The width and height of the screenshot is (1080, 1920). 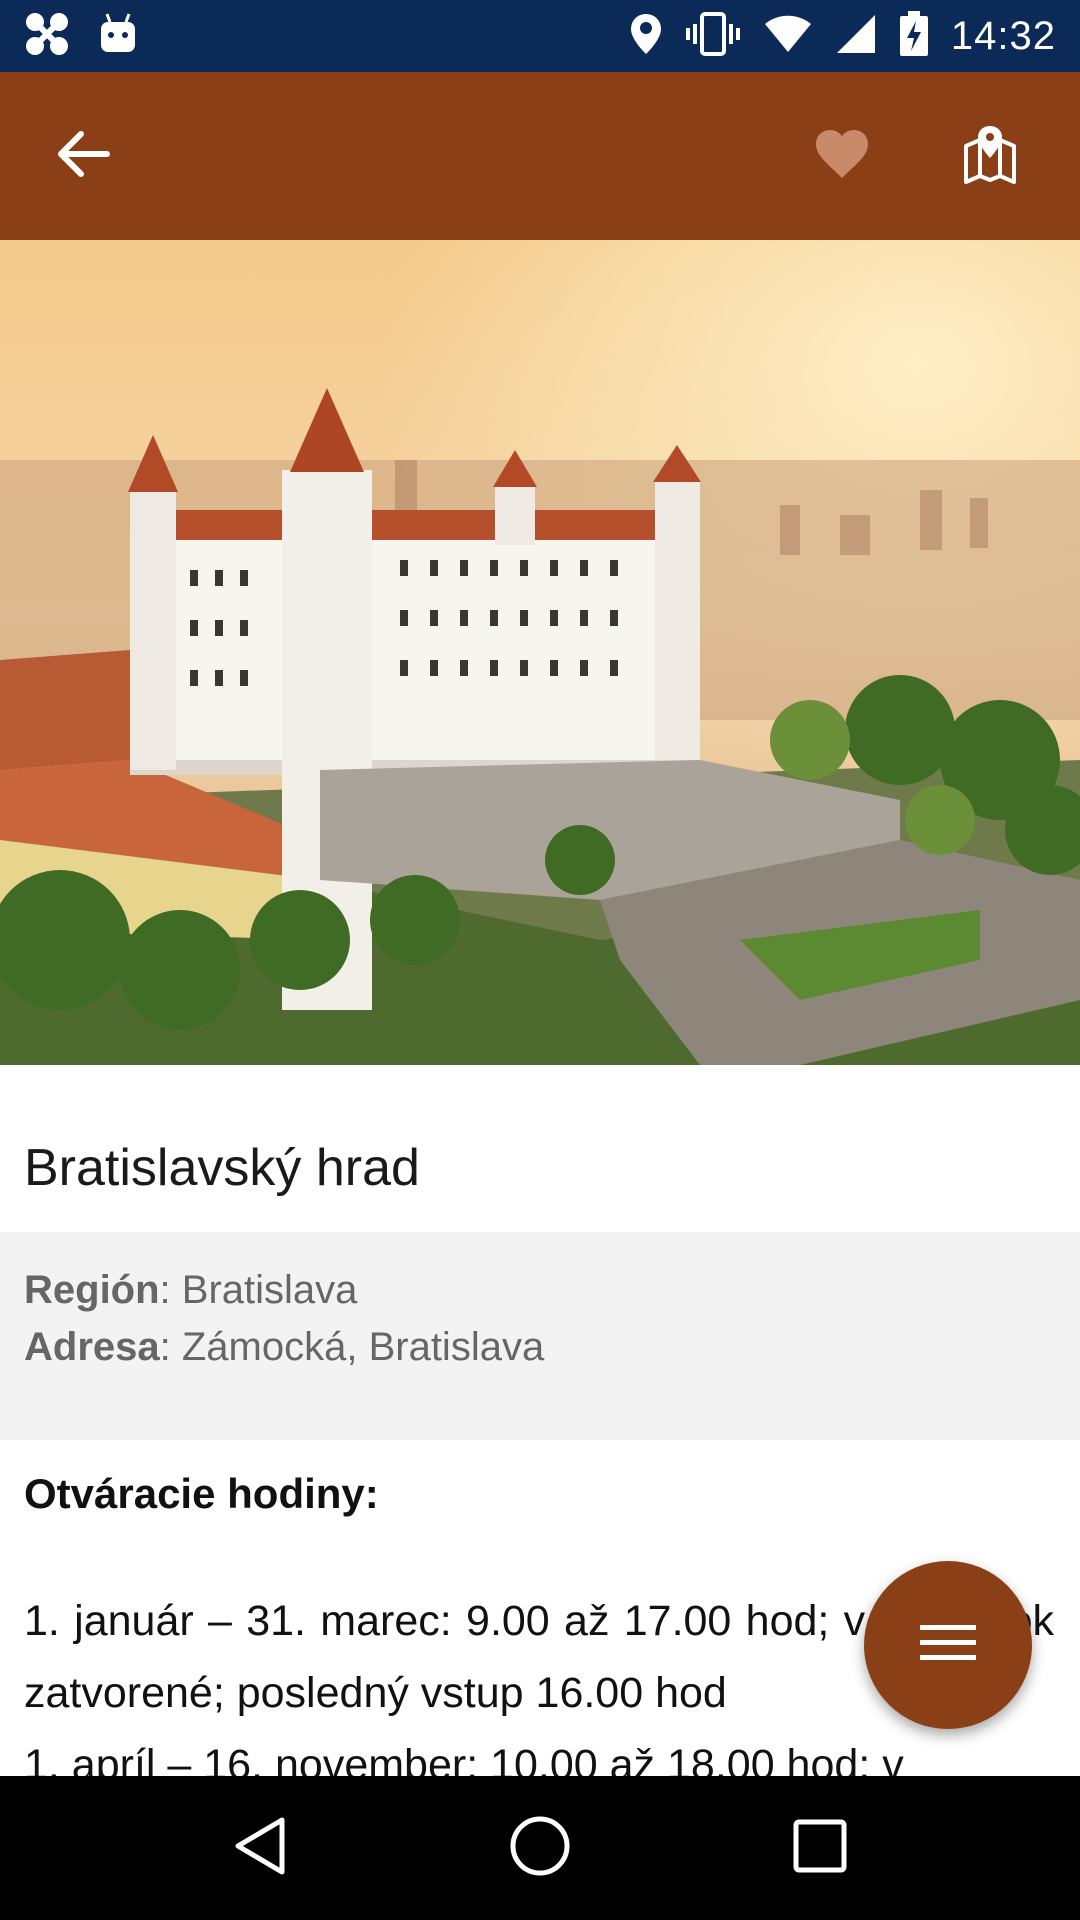 I want to click on map-button, so click(x=990, y=156).